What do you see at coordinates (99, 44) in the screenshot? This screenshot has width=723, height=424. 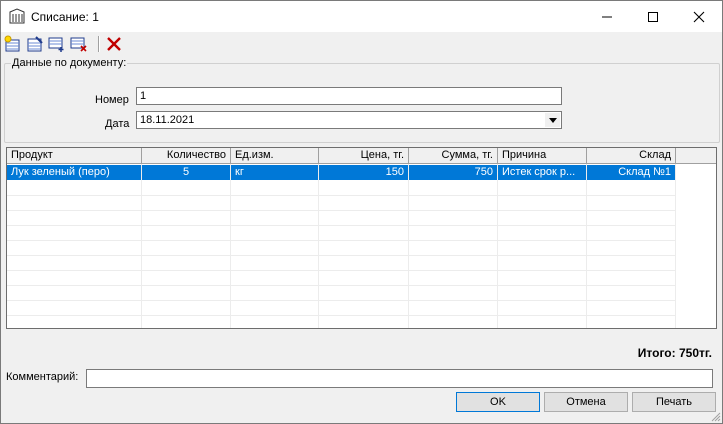 I see `toolbar-separator` at bounding box center [99, 44].